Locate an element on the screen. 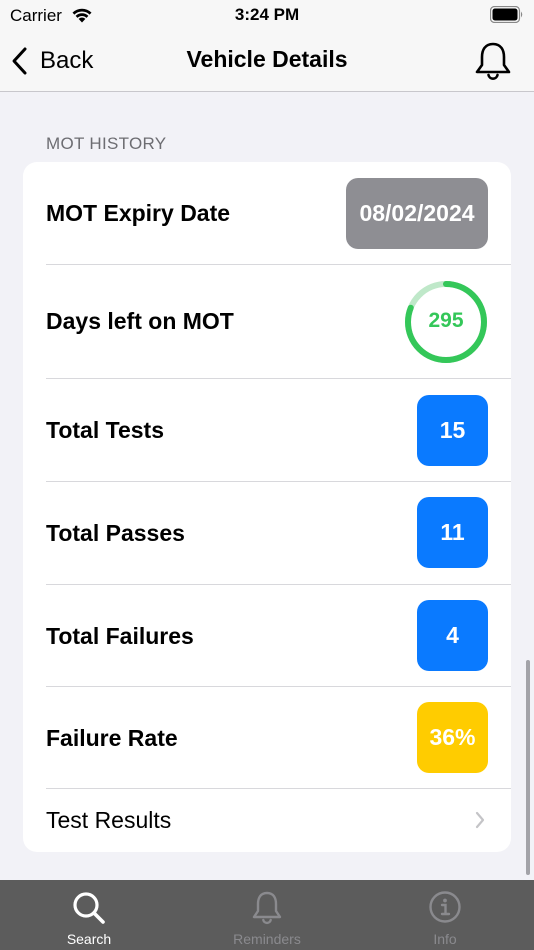  total-tests-label: Total Tests is located at coordinates (105, 430).